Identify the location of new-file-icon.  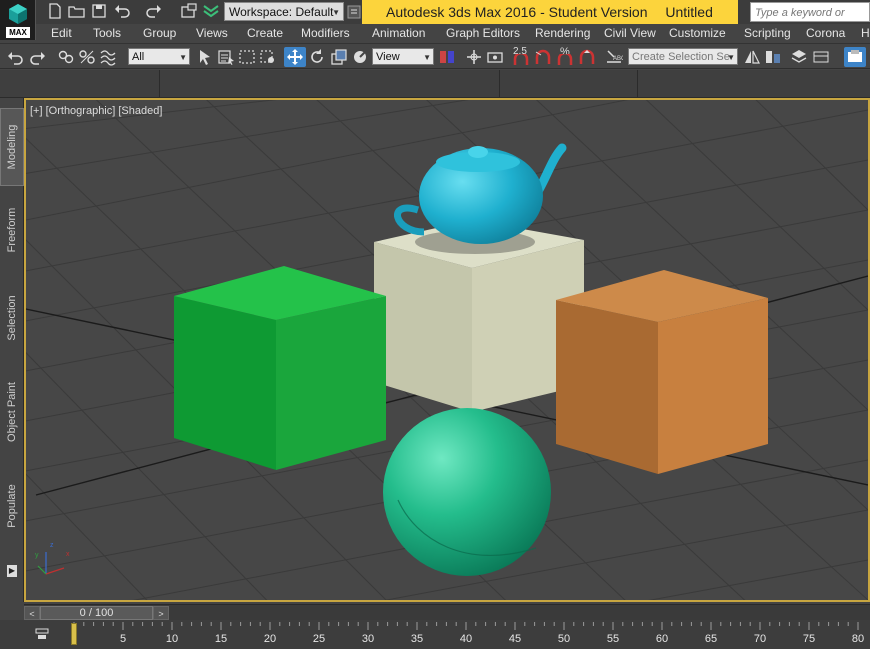
(55, 11).